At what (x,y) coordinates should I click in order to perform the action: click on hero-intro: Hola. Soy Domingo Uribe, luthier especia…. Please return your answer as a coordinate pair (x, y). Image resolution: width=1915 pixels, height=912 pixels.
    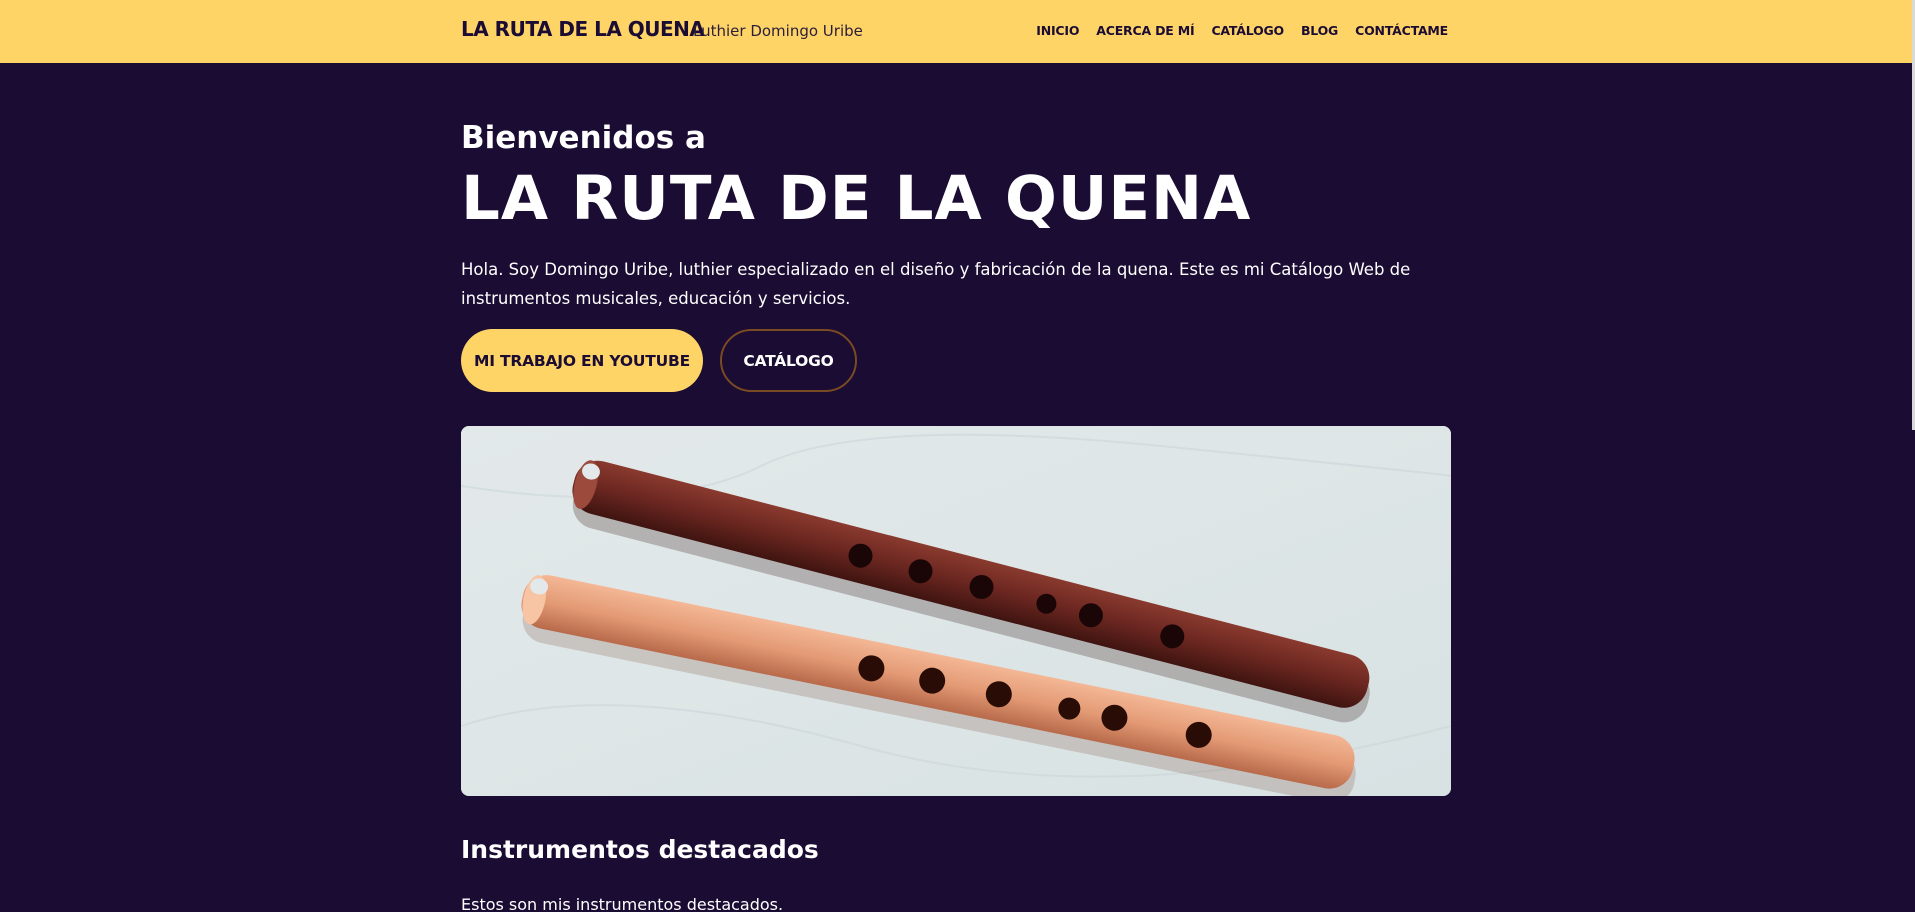
    Looking at the image, I should click on (936, 284).